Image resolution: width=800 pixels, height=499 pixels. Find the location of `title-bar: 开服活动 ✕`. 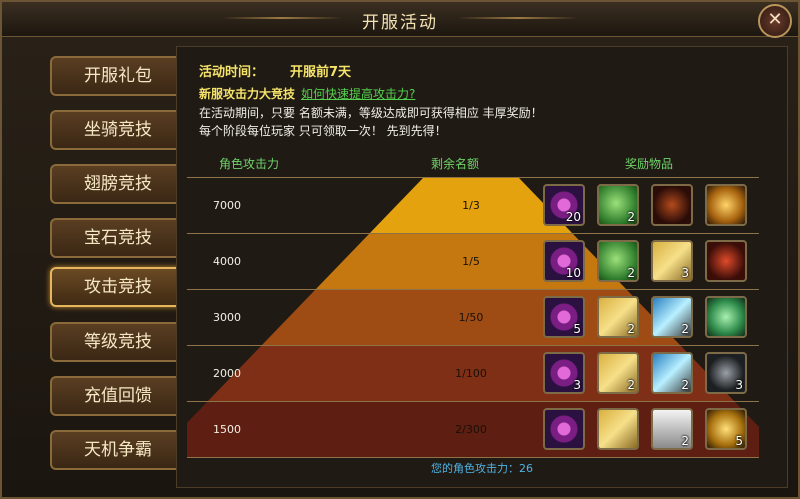

title-bar: 开服活动 ✕ is located at coordinates (400, 20).